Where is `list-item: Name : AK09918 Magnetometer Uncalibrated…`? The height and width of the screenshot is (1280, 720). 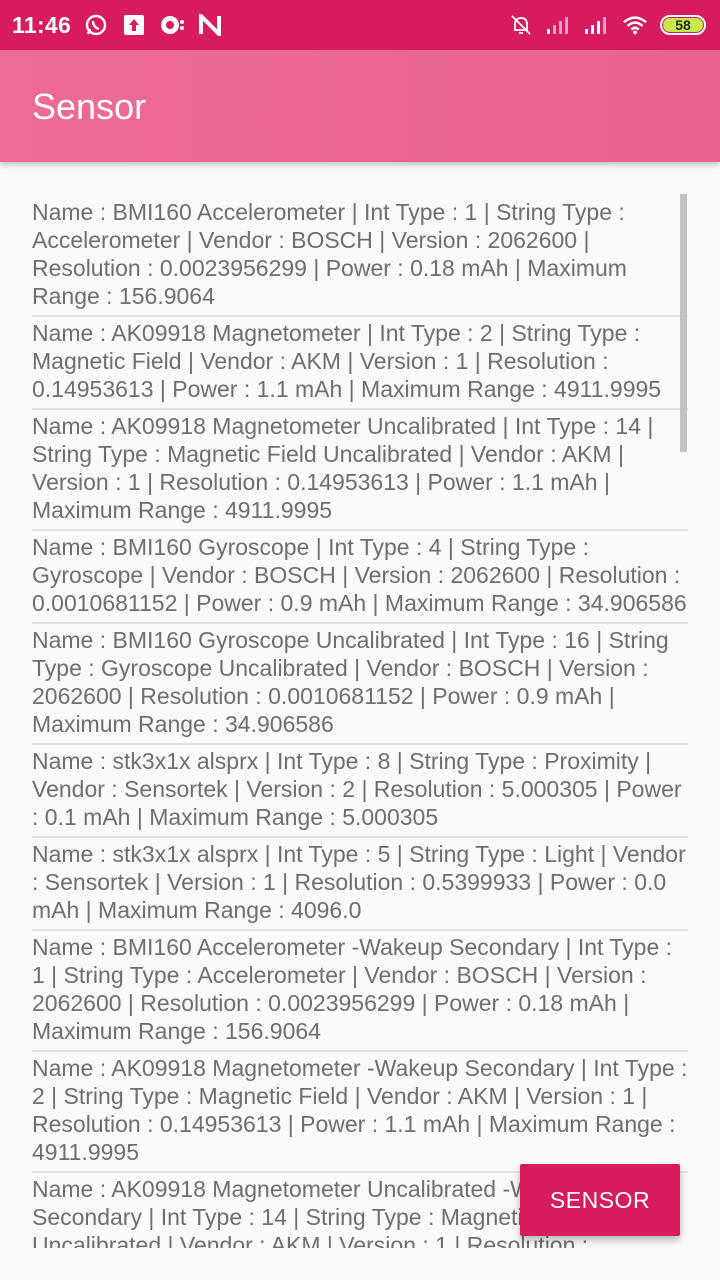 list-item: Name : AK09918 Magnetometer Uncalibrated… is located at coordinates (360, 470).